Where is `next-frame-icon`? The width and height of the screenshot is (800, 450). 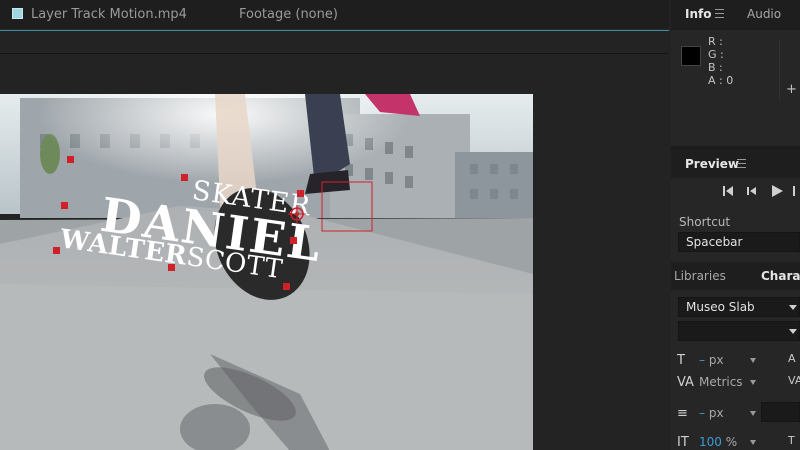 next-frame-icon is located at coordinates (795, 191).